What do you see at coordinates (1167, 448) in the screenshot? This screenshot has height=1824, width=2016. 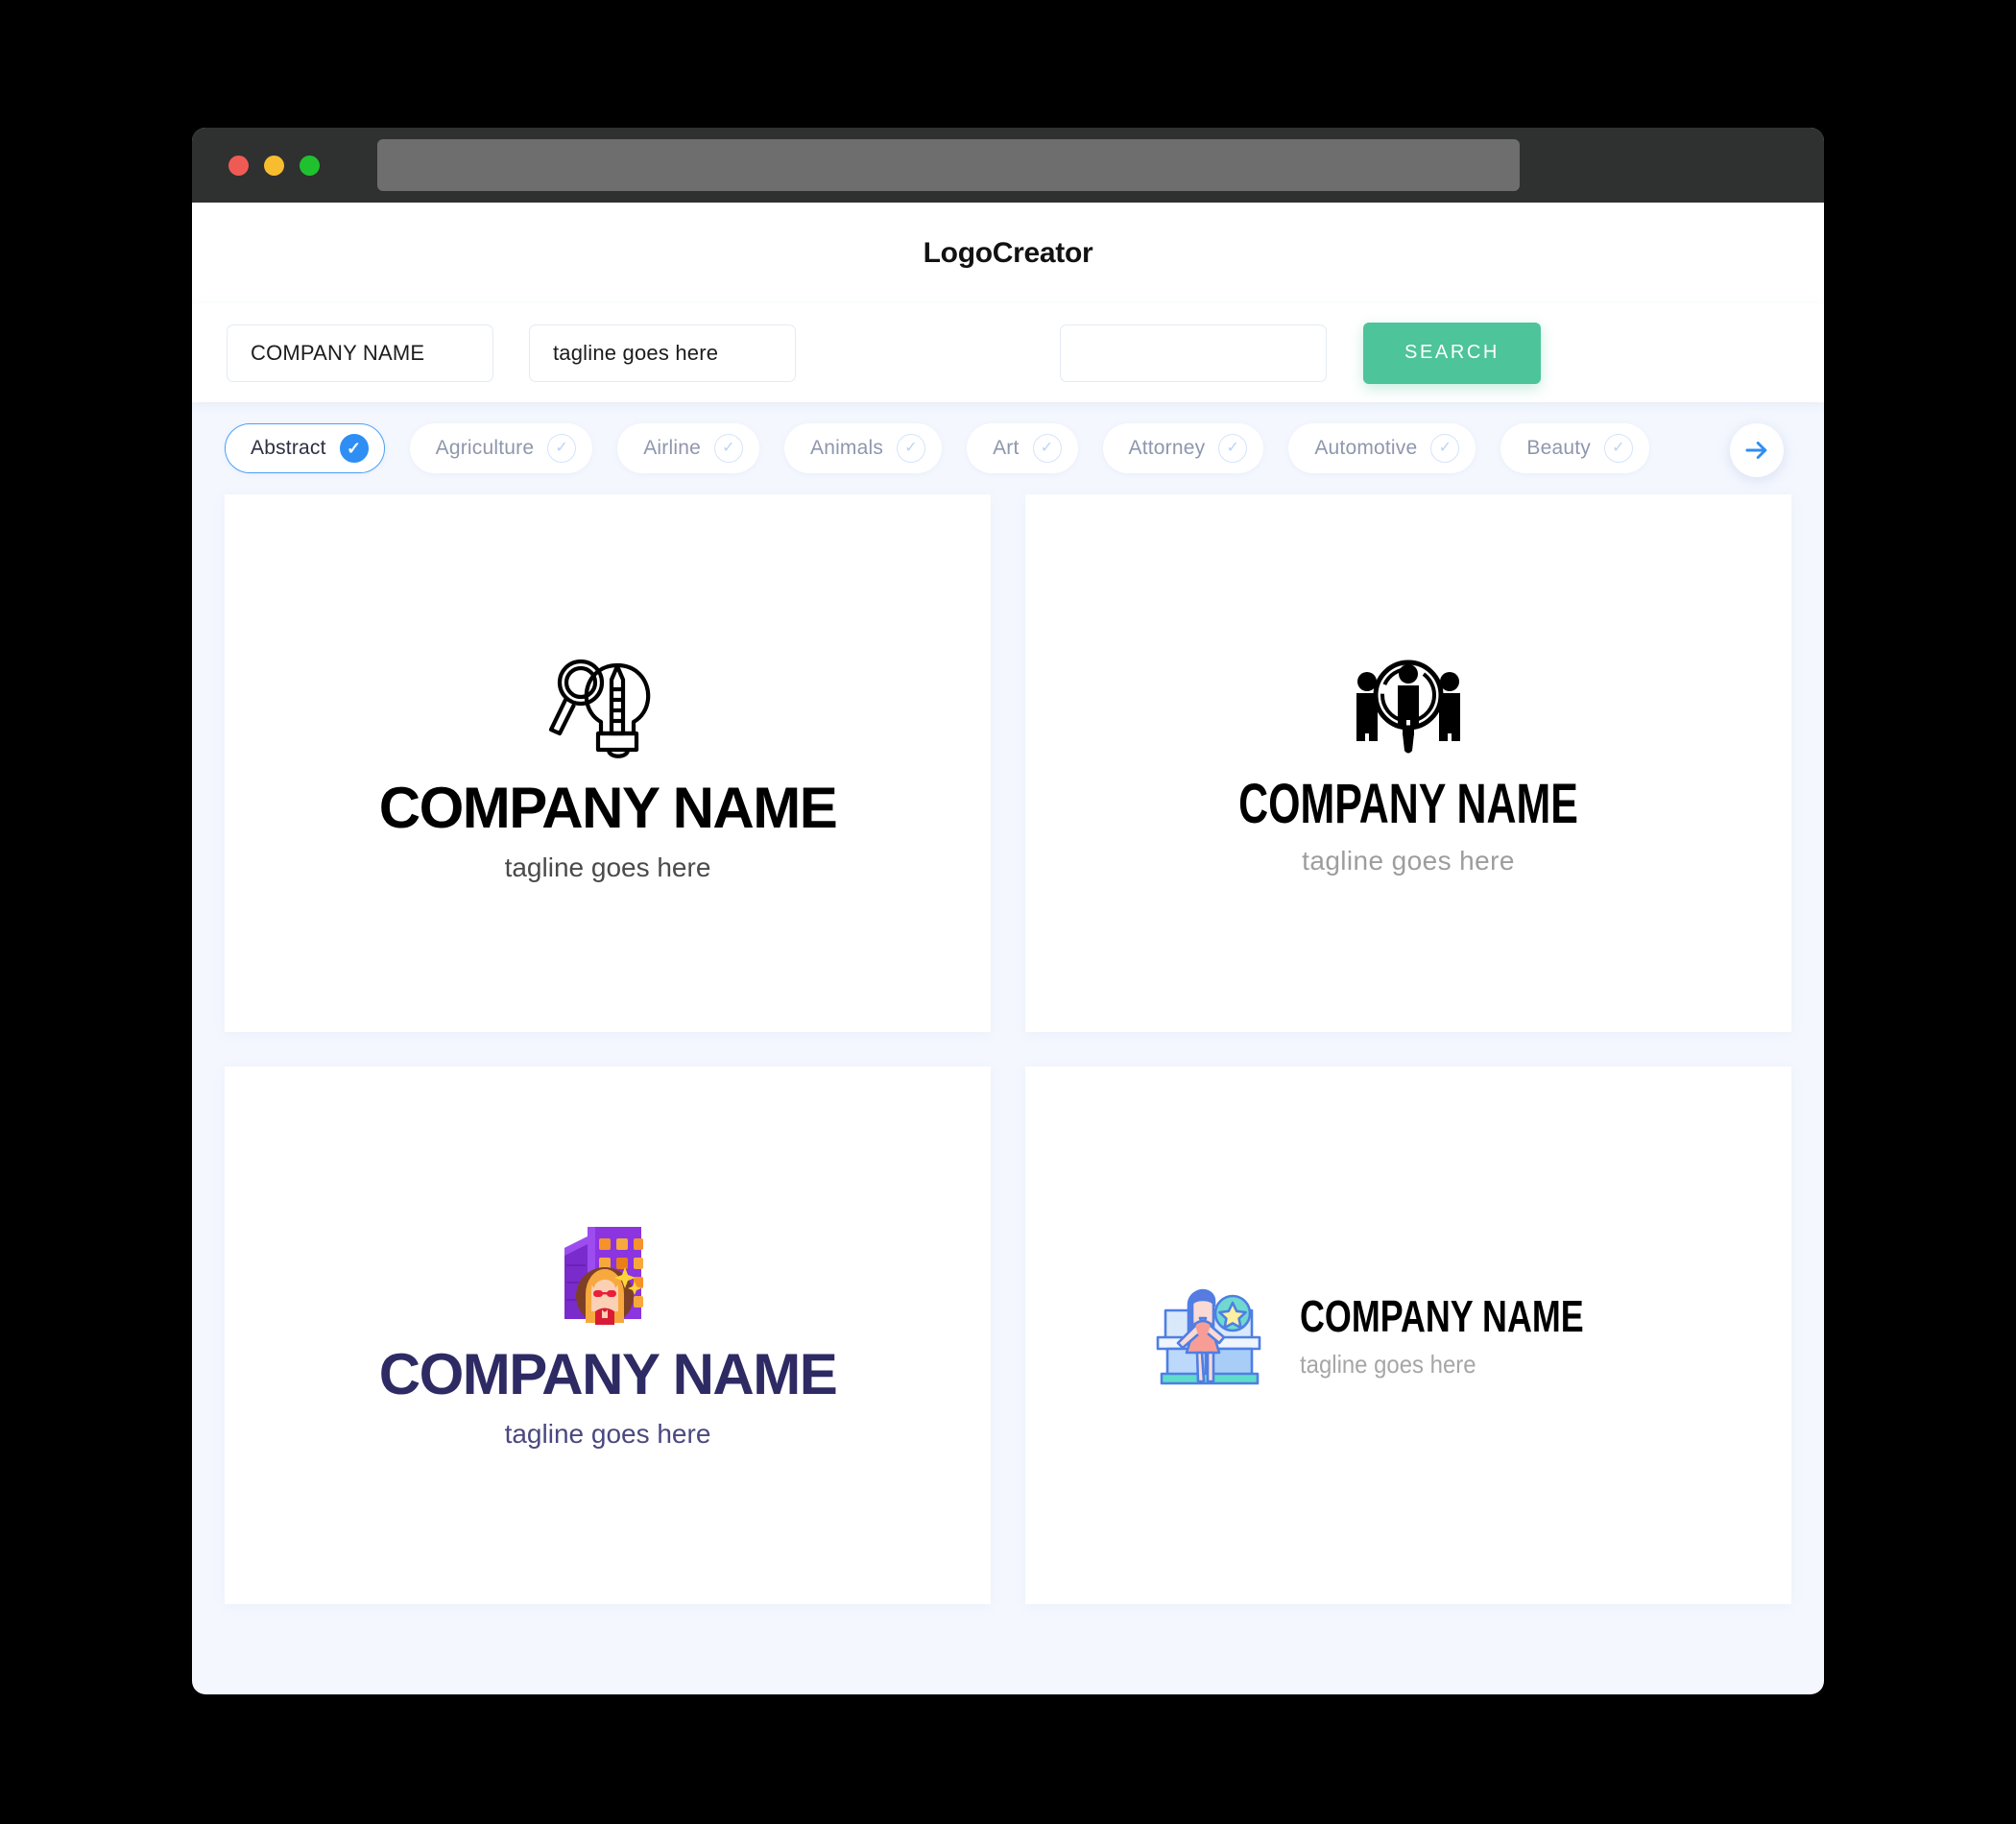 I see `category-chip-label: Attorney` at bounding box center [1167, 448].